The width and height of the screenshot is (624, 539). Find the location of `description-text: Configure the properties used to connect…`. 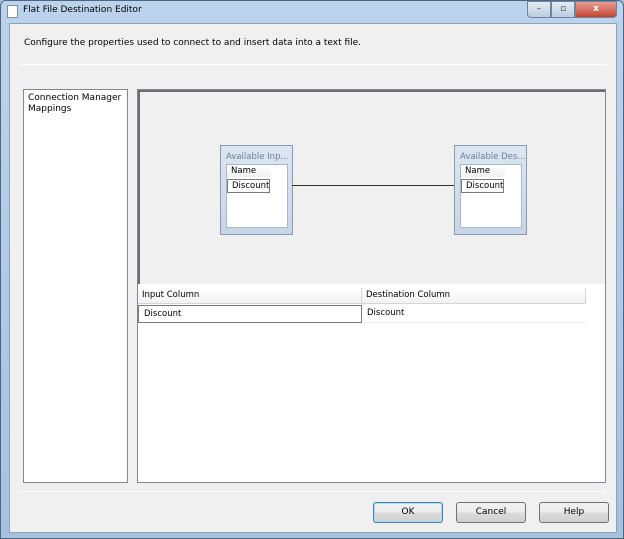

description-text: Configure the properties used to connect… is located at coordinates (193, 43).